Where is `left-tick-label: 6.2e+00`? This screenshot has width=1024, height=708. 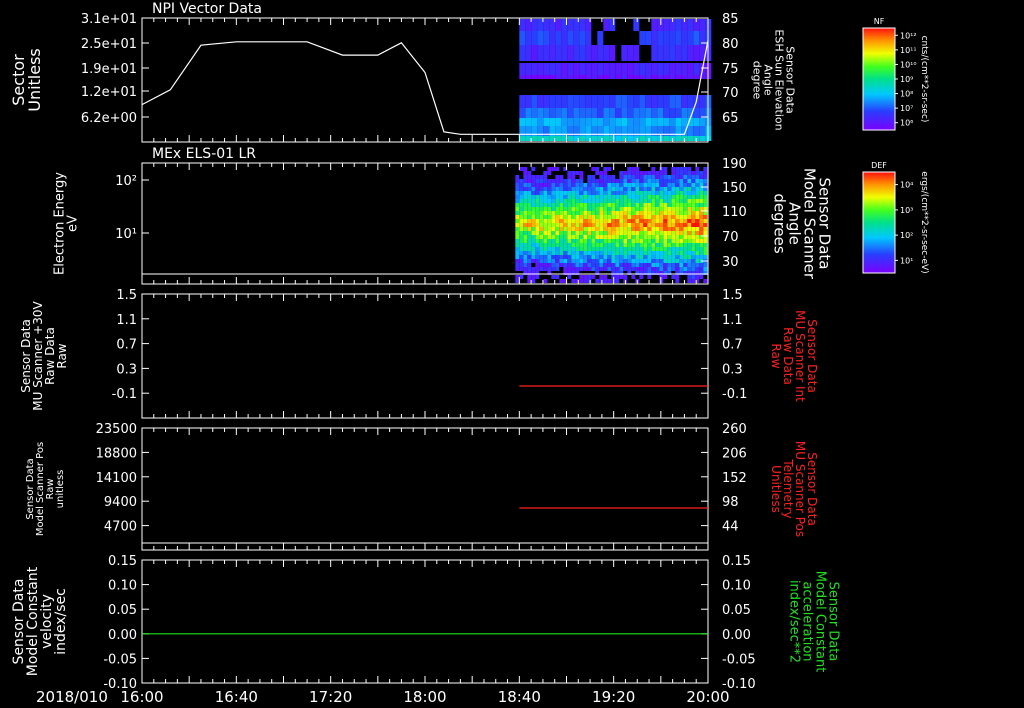 left-tick-label: 6.2e+00 is located at coordinates (109, 118).